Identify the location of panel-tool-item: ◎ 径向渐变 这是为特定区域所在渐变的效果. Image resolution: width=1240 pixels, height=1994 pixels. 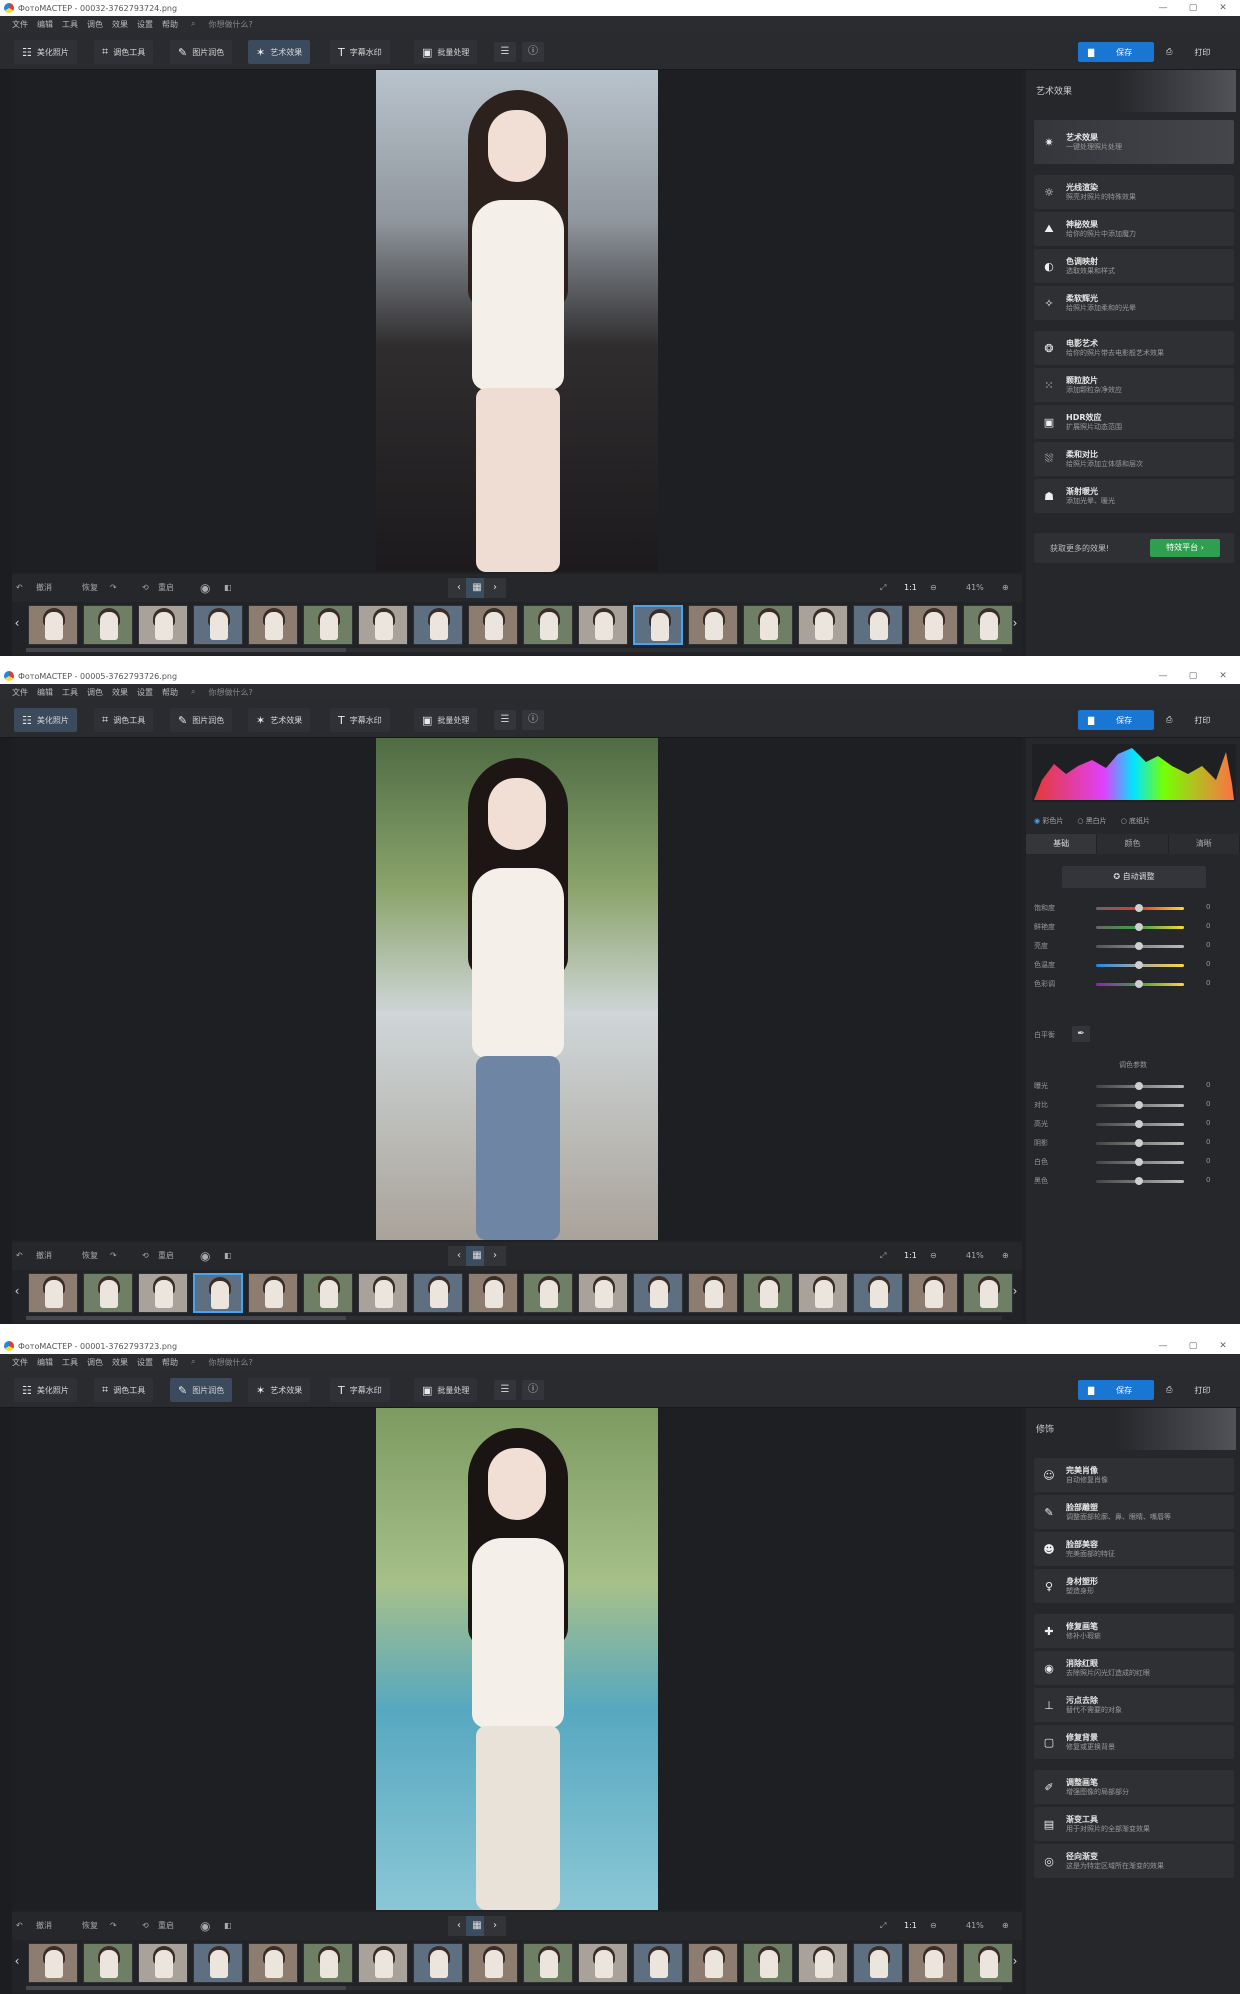
(1134, 1861).